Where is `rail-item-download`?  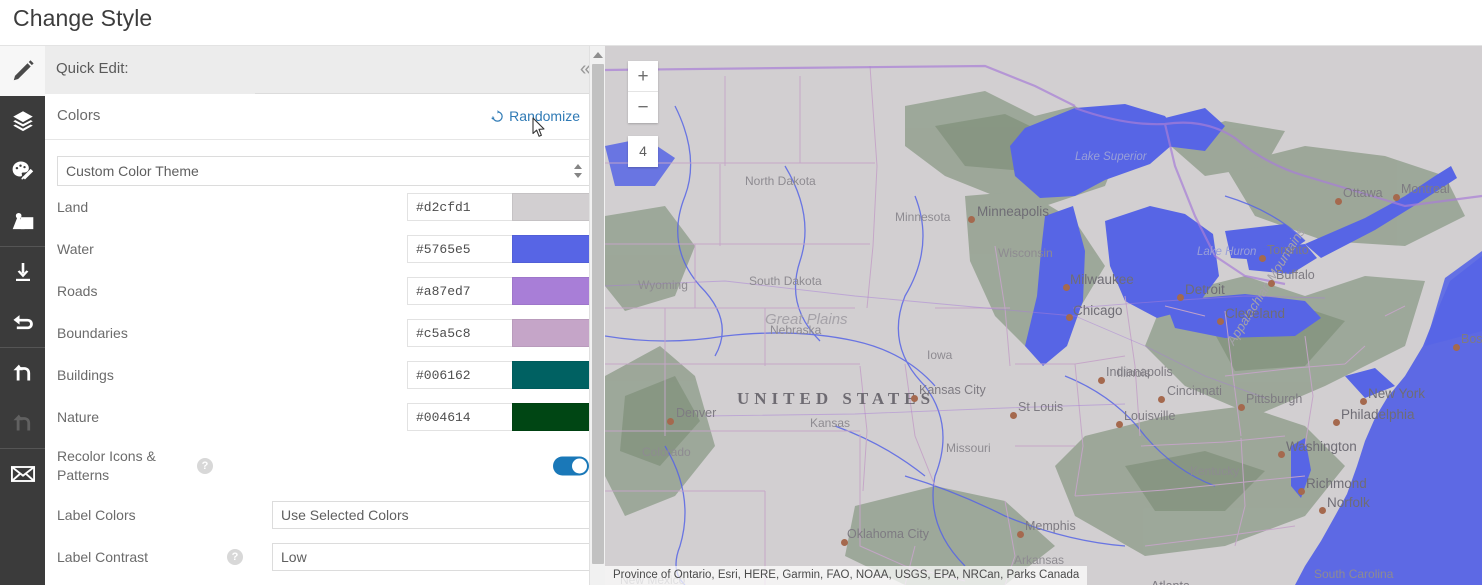 rail-item-download is located at coordinates (22, 272).